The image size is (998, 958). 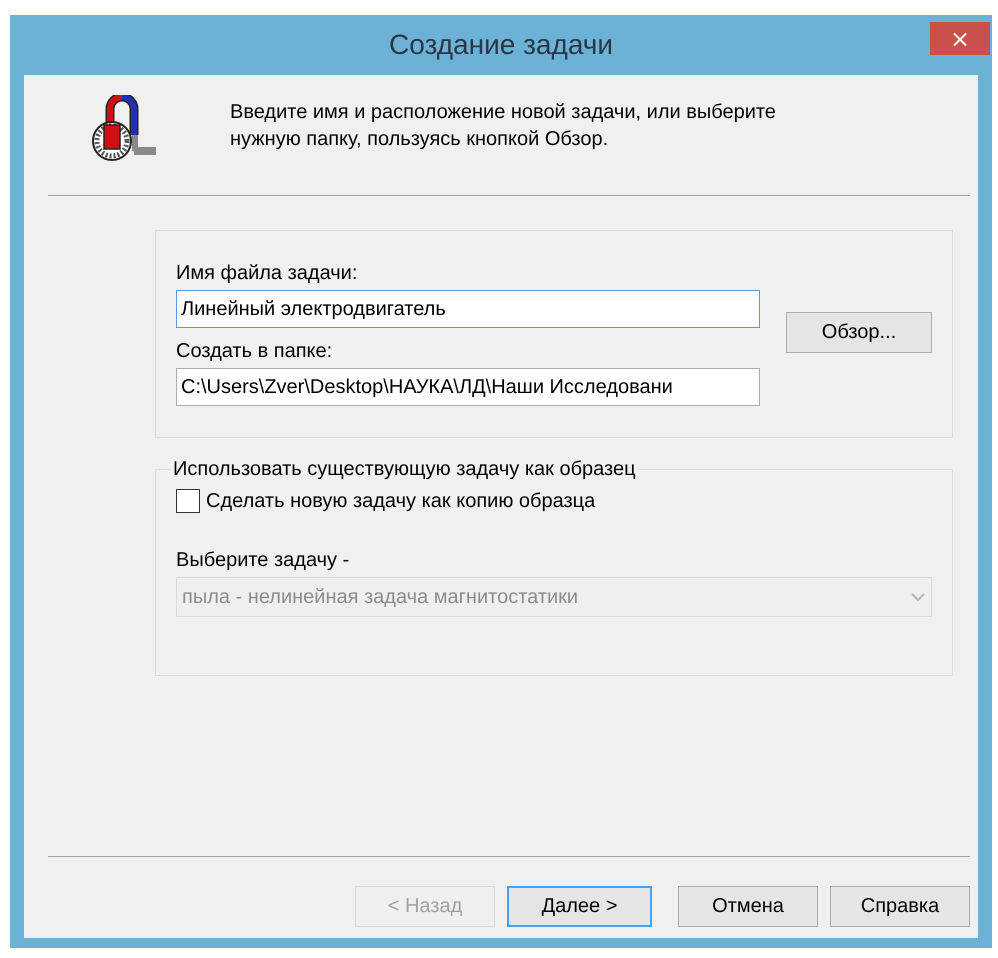 I want to click on window-title: Создание задачи, so click(x=501, y=45).